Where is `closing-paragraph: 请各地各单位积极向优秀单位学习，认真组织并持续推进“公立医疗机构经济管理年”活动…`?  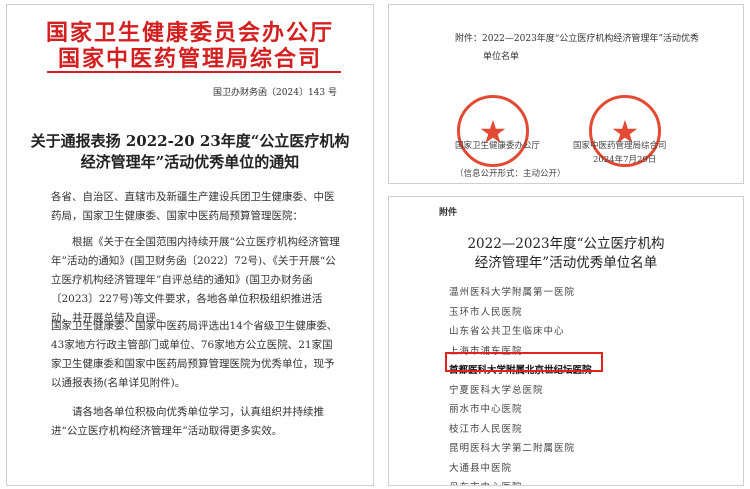
closing-paragraph: 请各地各单位积极向优秀单位学习，认真组织并持续推进“公立医疗机构经济管理年”活动… is located at coordinates (187, 421).